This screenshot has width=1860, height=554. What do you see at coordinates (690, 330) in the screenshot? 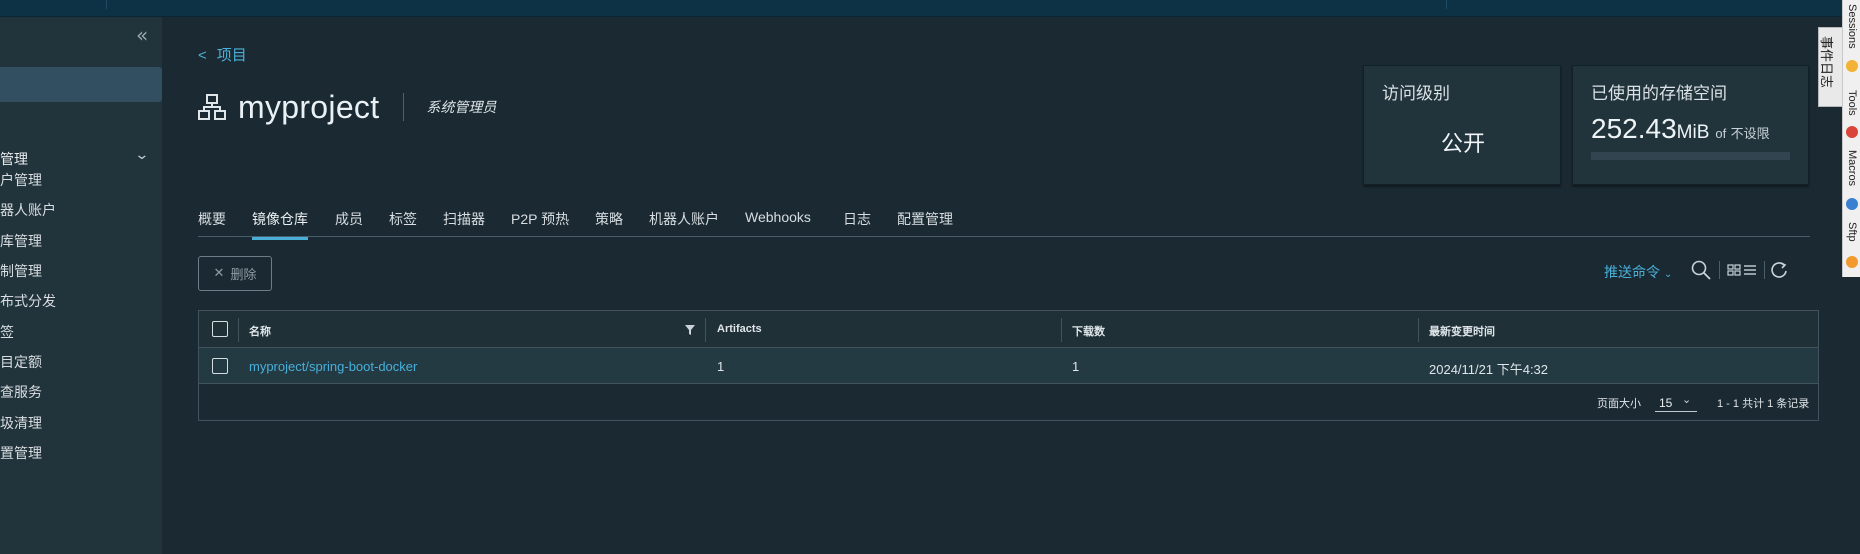
I see `filter-icon` at bounding box center [690, 330].